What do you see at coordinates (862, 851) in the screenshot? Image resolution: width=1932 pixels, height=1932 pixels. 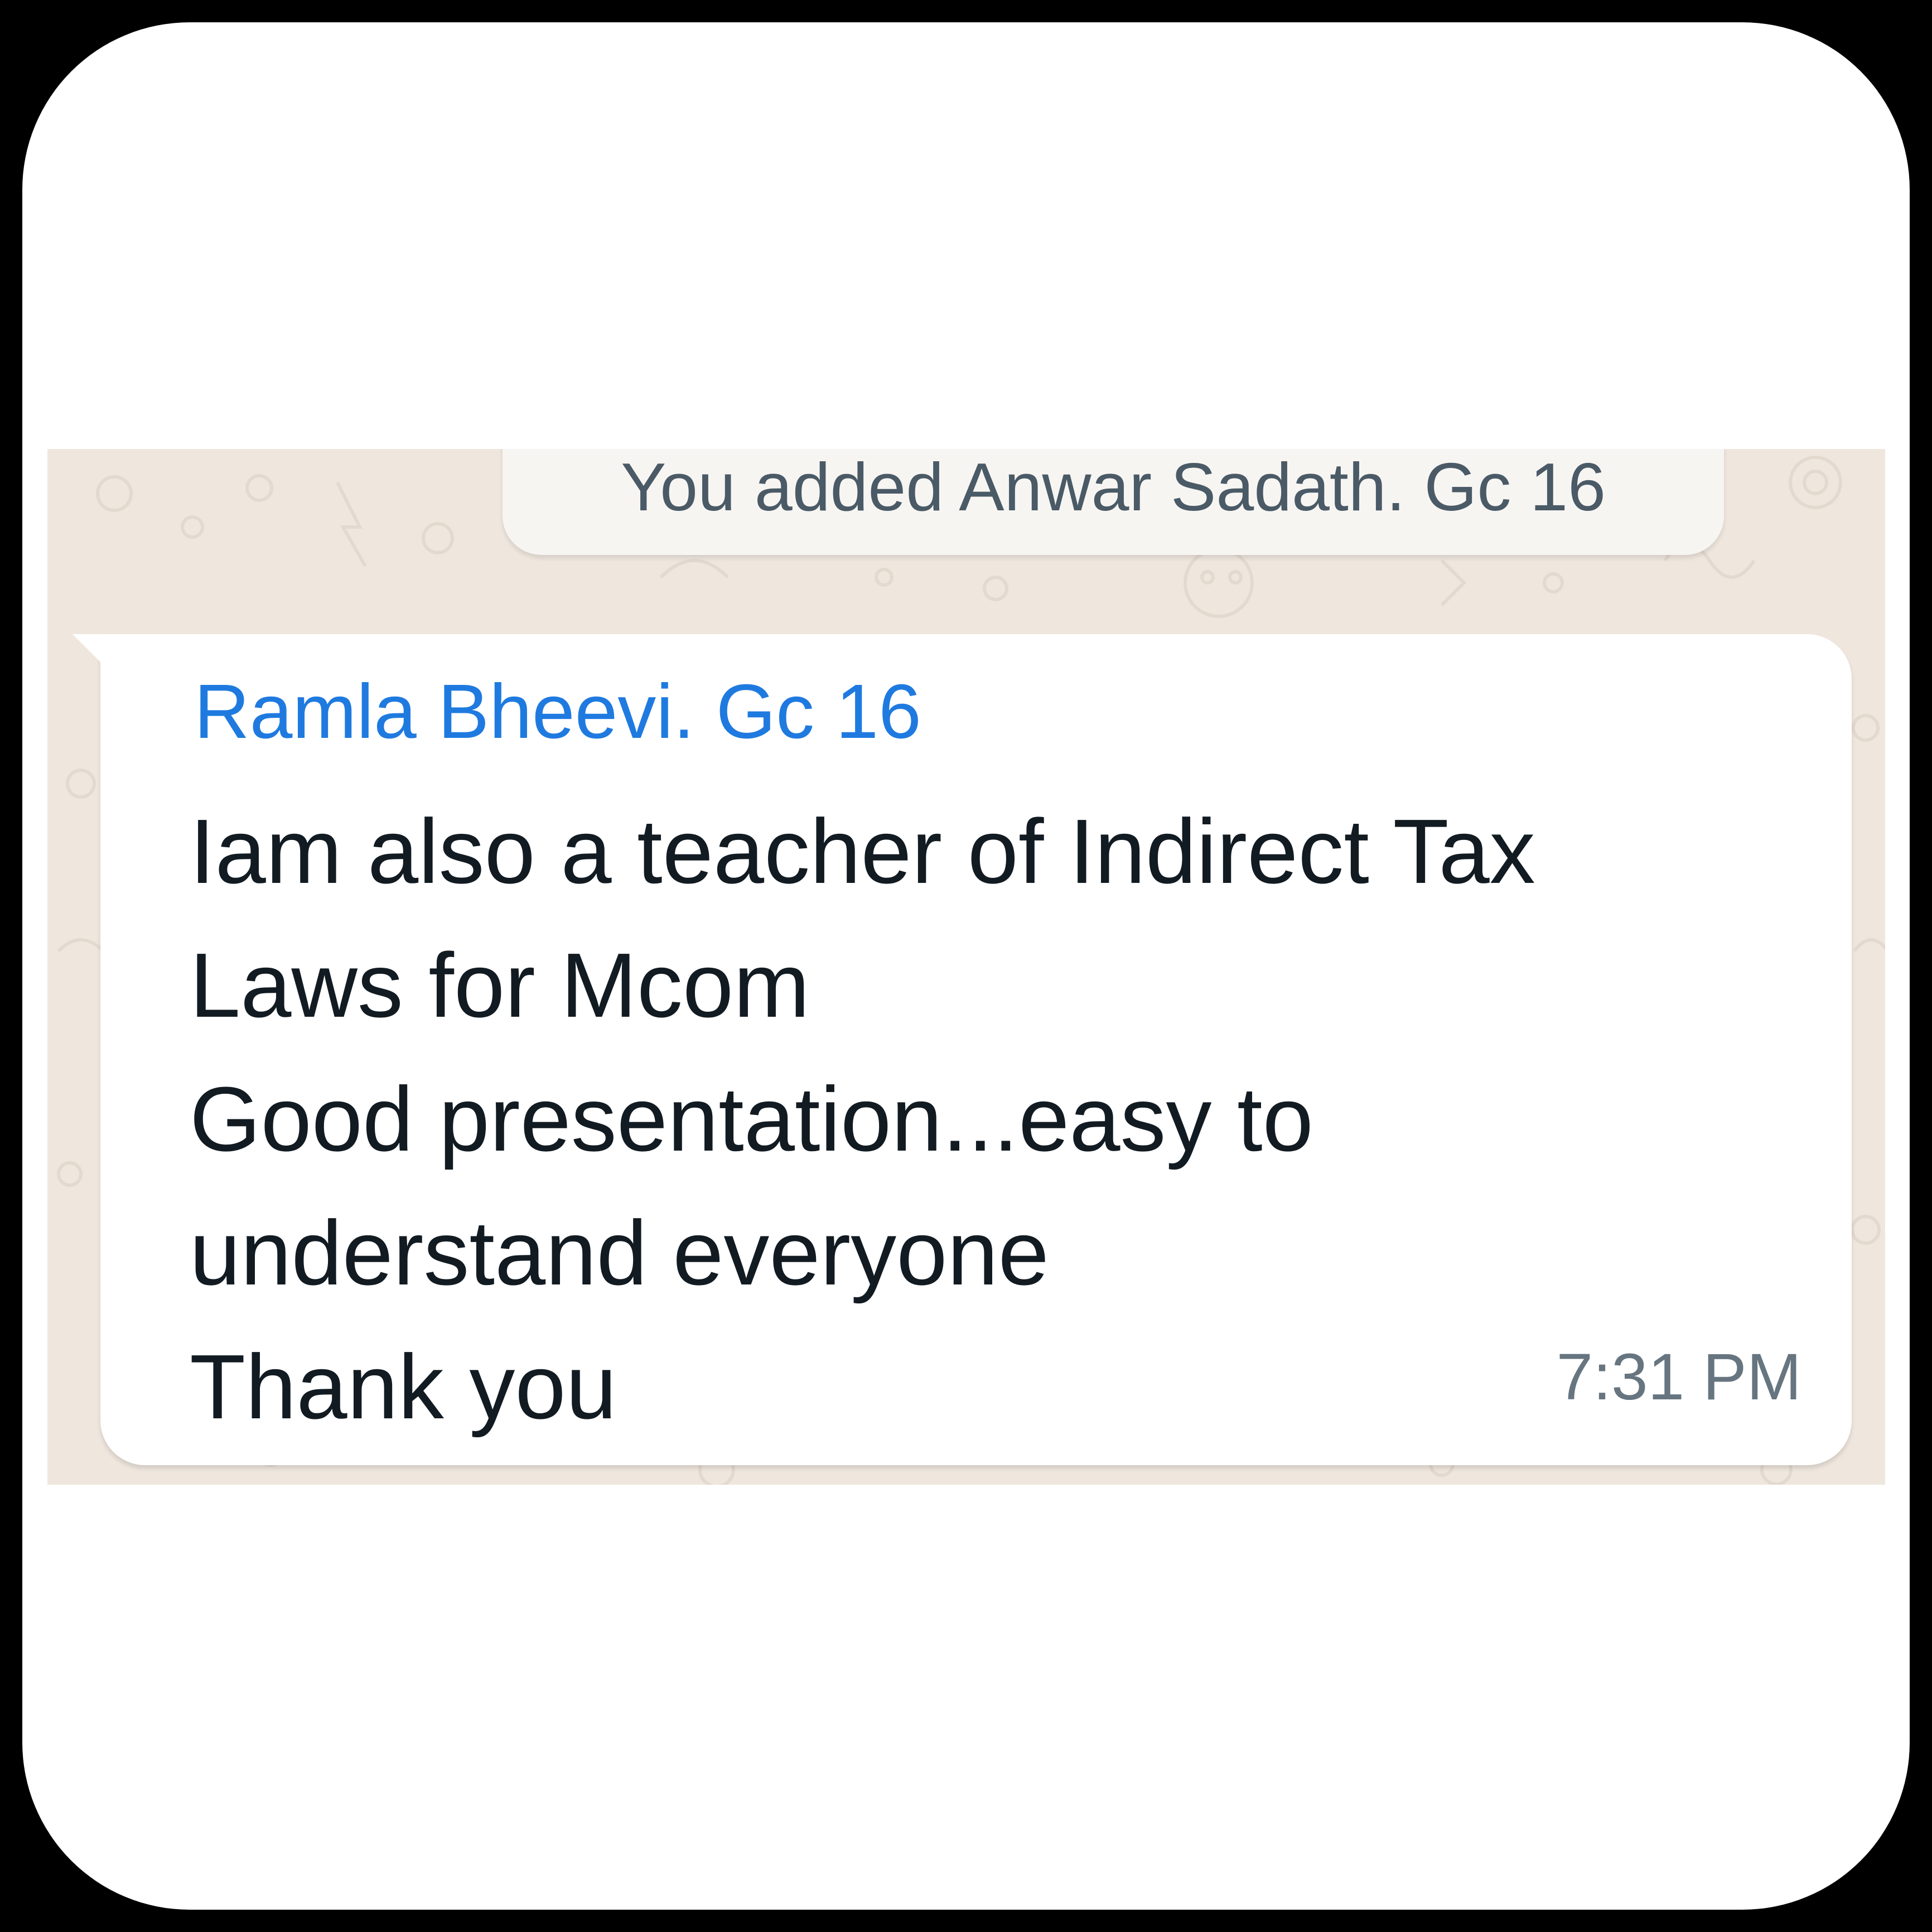 I see `message-line: Iam also a teacher of Indirect Tax` at bounding box center [862, 851].